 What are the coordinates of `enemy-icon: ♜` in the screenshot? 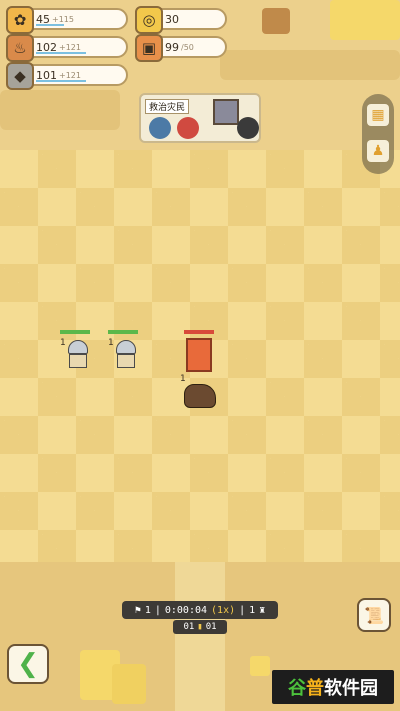 It's located at (262, 610).